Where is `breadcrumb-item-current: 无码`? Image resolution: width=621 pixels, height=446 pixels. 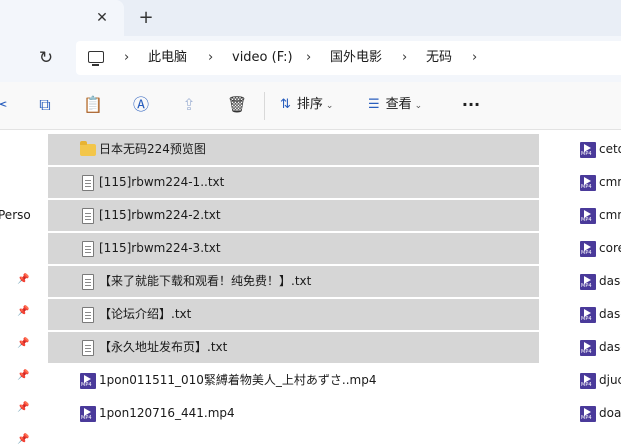
breadcrumb-item-current: 无码 is located at coordinates (439, 58).